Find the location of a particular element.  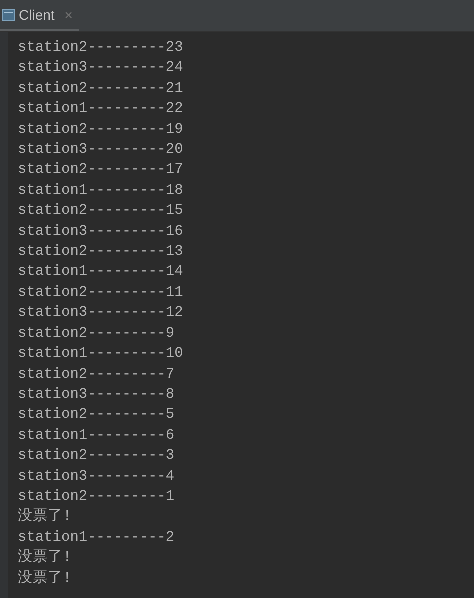

console-line: station1---------18 is located at coordinates (101, 191).